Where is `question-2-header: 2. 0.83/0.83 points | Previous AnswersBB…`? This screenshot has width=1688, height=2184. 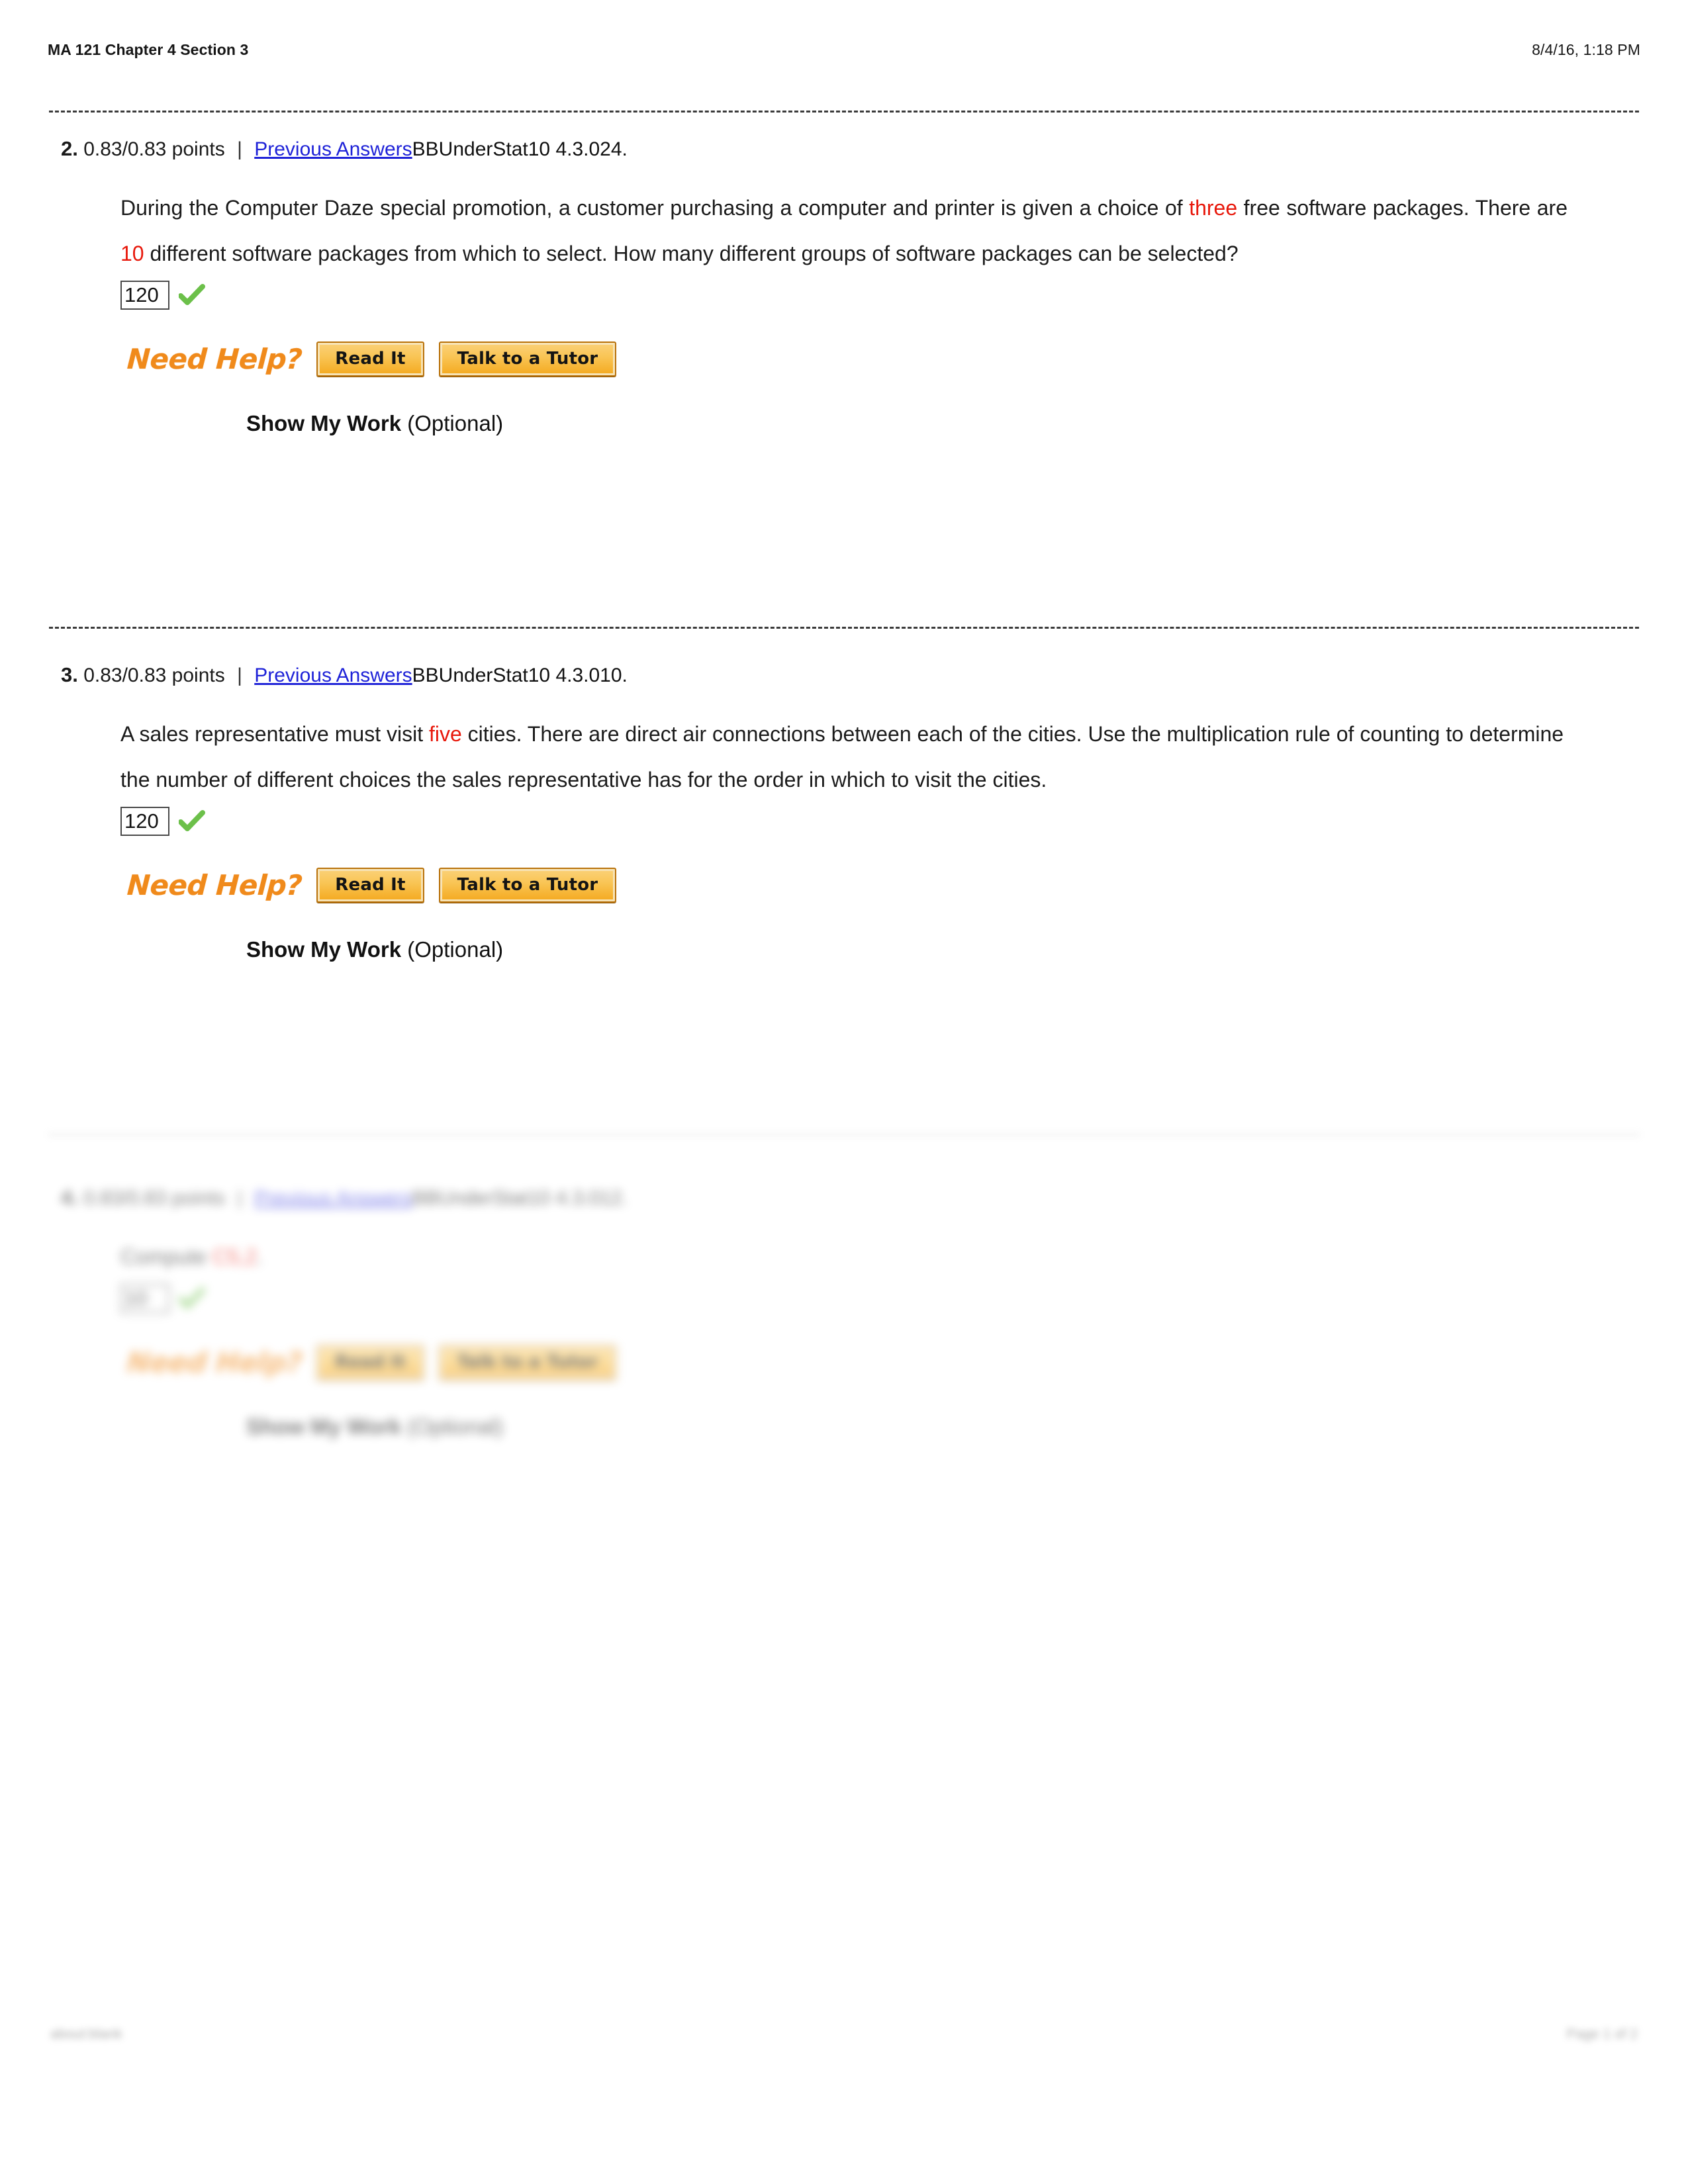
question-2-header: 2. 0.83/0.83 points | Previous AnswersBB… is located at coordinates (844, 149).